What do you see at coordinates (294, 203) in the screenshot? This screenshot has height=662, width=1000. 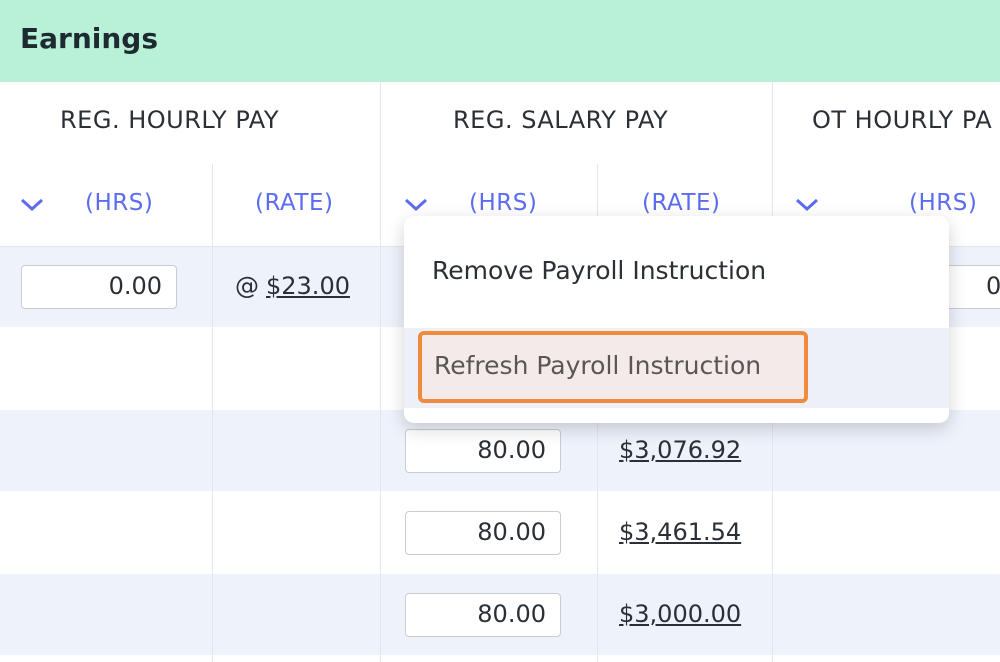 I see `subheader-hourly-rate: (RATE)` at bounding box center [294, 203].